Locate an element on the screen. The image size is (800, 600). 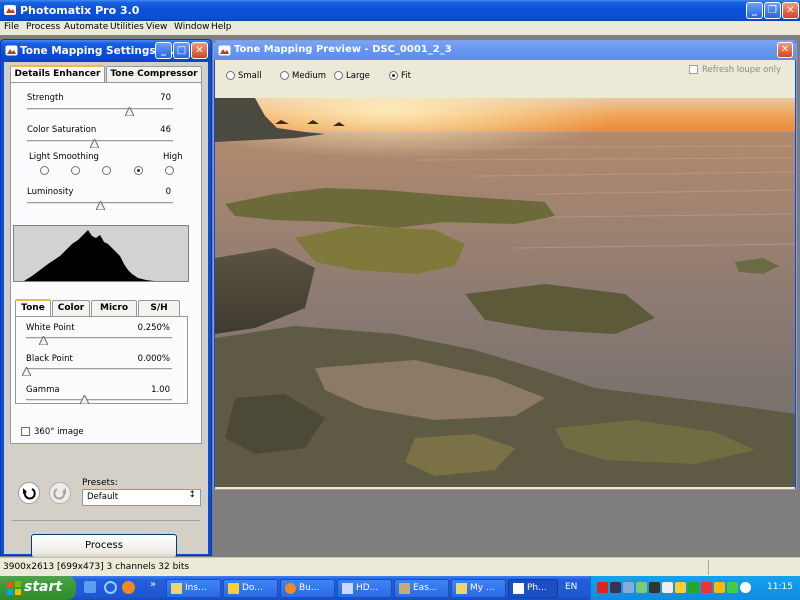
settings-minimize-button: _ is located at coordinates (163, 50).